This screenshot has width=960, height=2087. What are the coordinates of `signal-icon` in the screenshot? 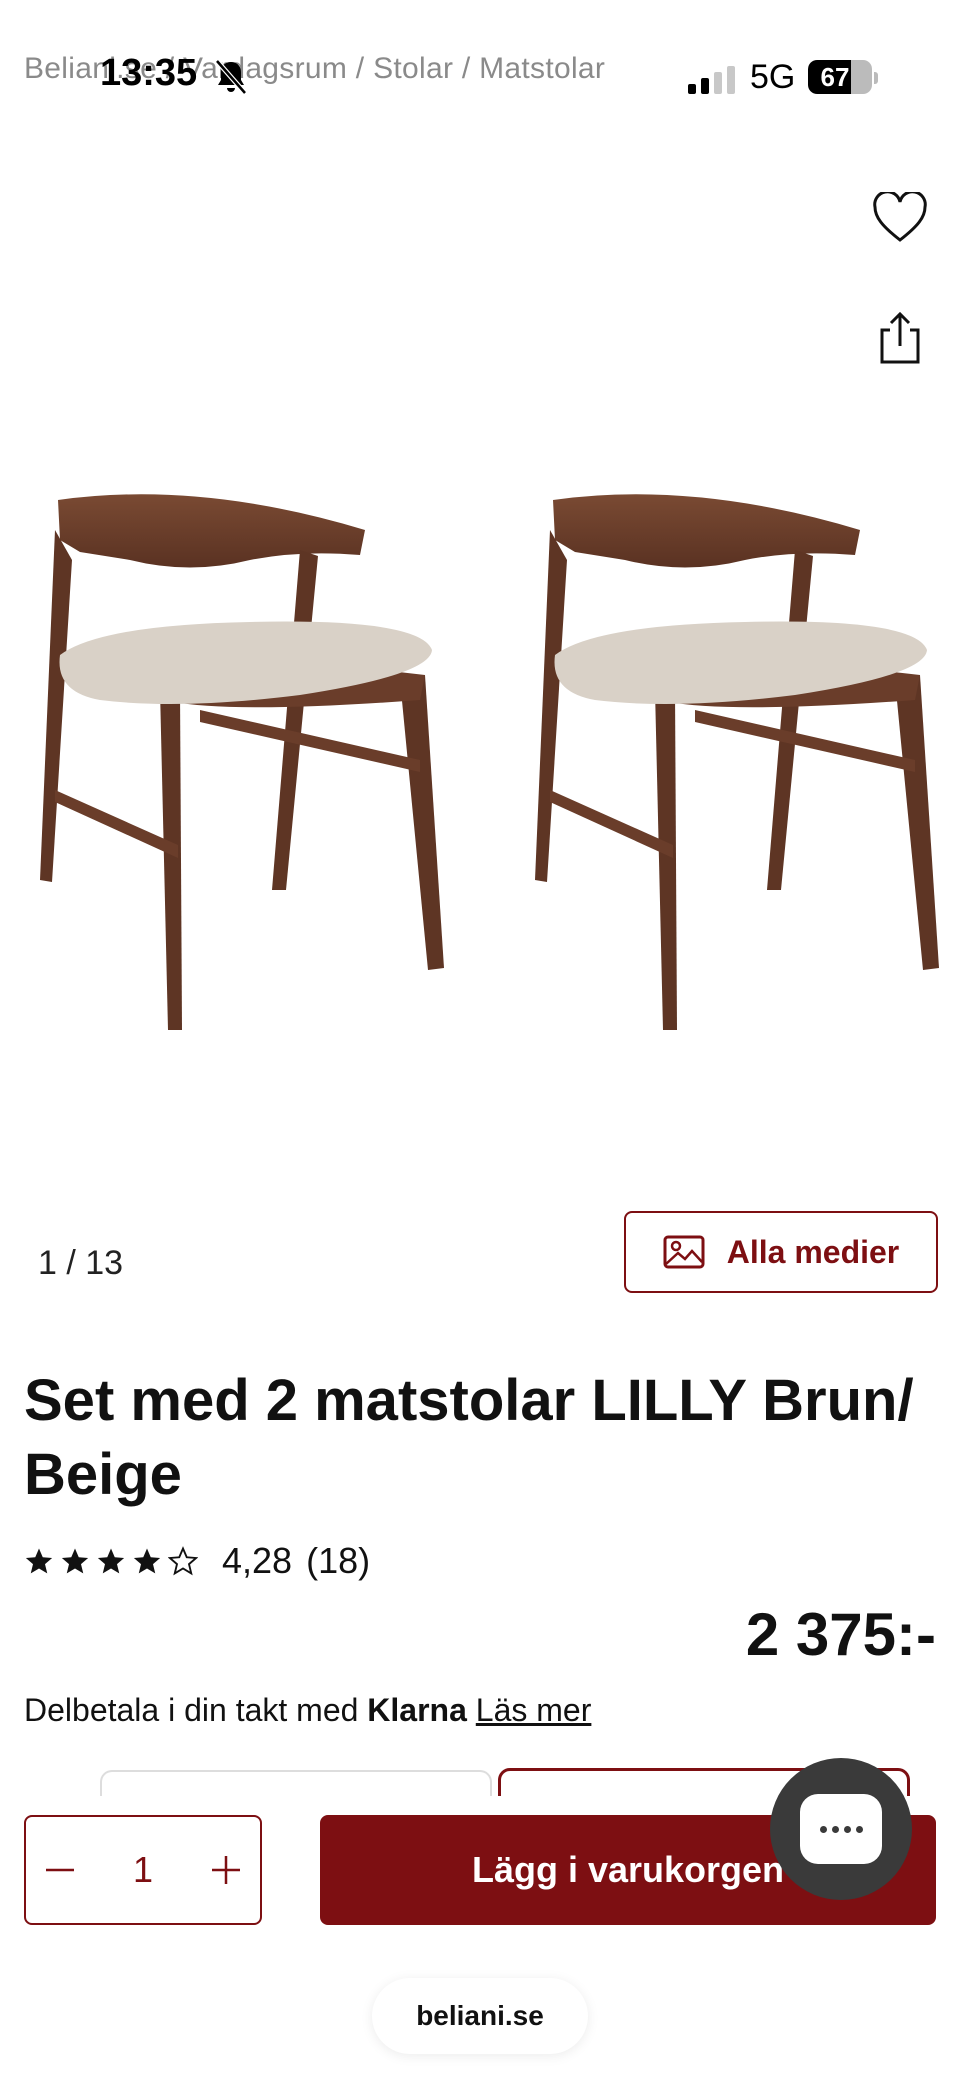 It's located at (711, 80).